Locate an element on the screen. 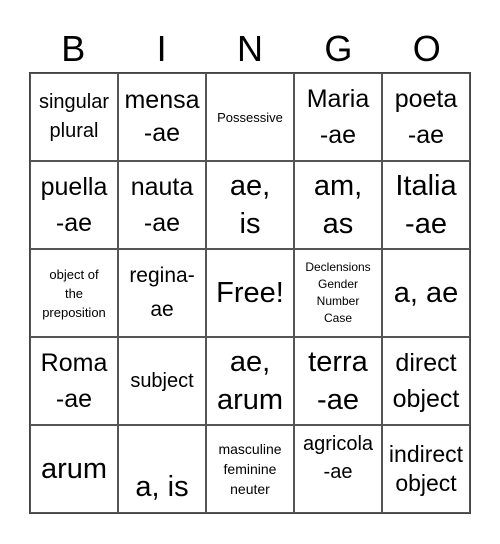 This screenshot has height=544, width=500. bingo-cell: am, as is located at coordinates (338, 205).